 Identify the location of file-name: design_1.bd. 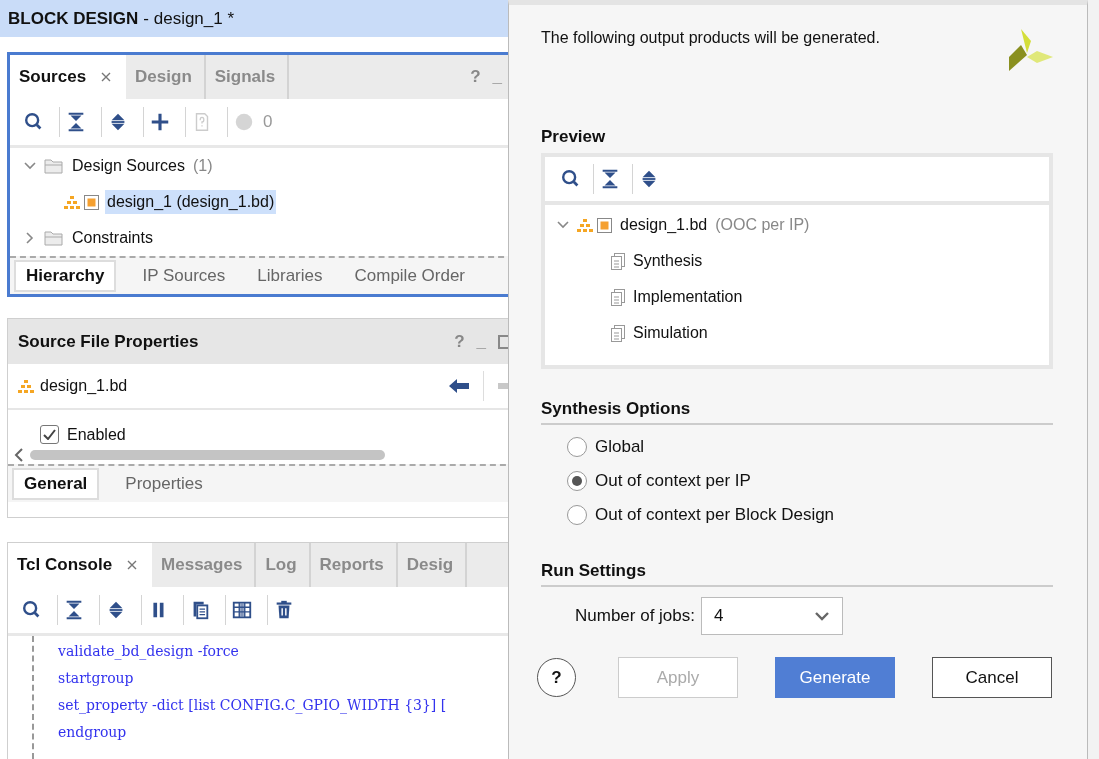
(84, 386).